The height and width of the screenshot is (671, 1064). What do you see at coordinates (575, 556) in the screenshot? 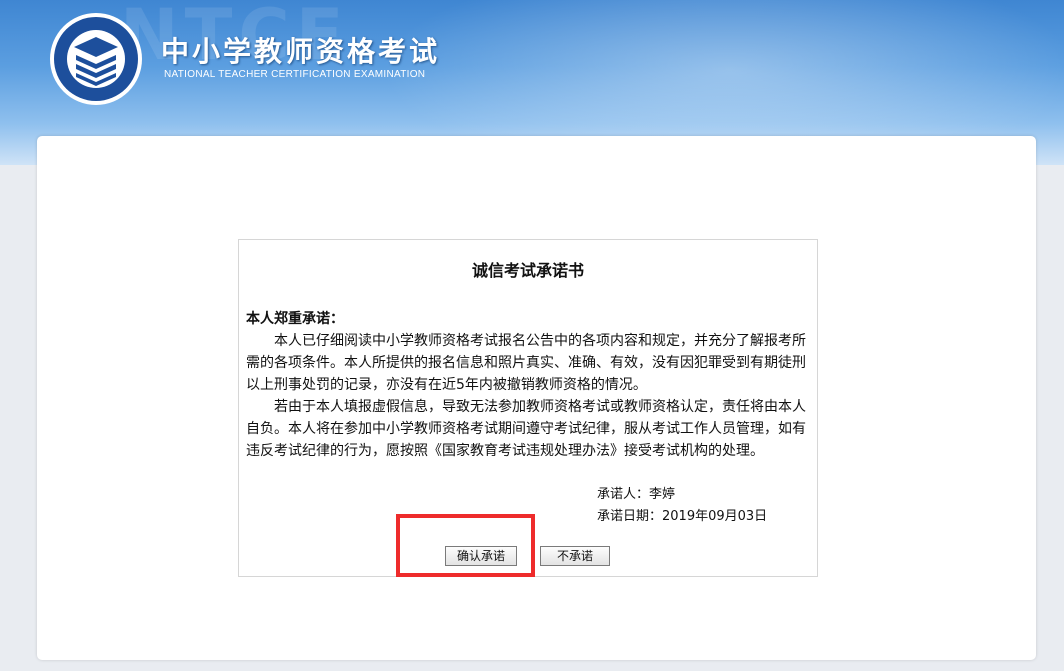
I see `decline-pledge-button: 不承诺` at bounding box center [575, 556].